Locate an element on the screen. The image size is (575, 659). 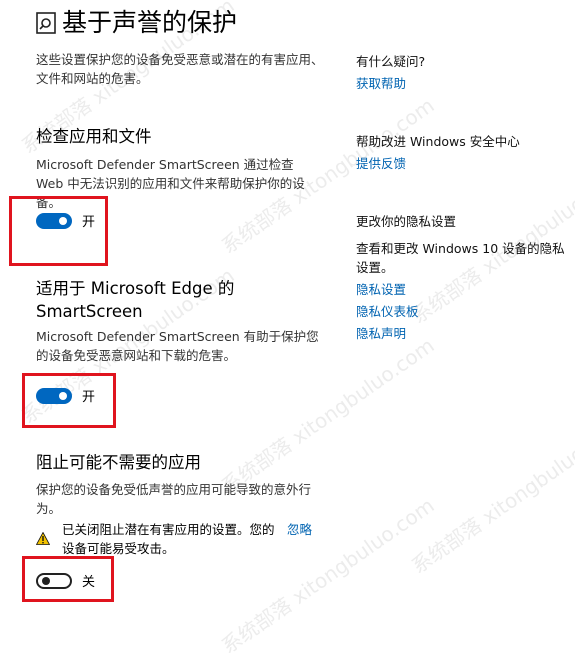
edge-toggle: 开 is located at coordinates (65, 395).